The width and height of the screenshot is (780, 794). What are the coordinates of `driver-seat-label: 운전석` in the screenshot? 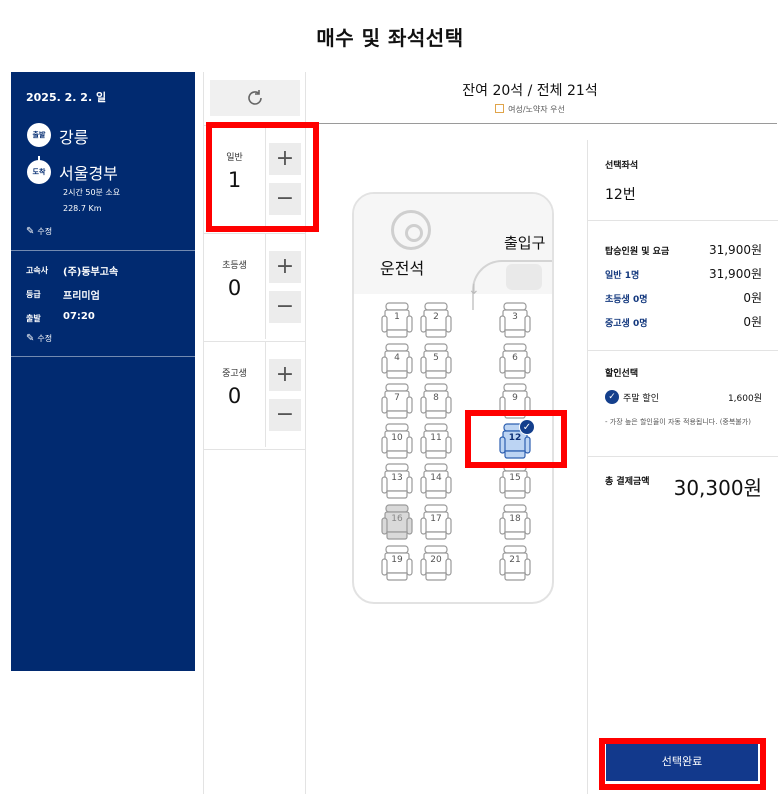 It's located at (402, 268).